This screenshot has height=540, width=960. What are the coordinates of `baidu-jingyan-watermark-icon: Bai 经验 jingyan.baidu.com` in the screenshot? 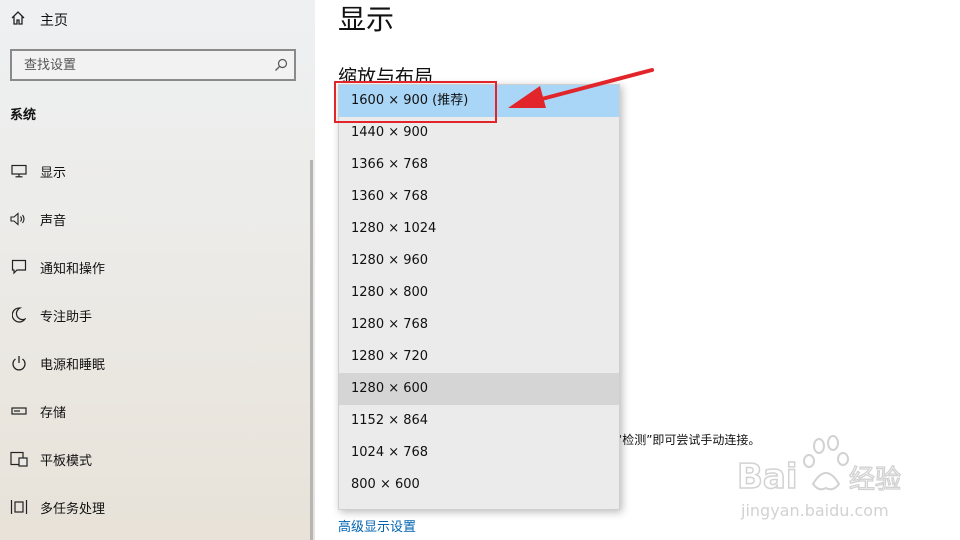 It's located at (819, 477).